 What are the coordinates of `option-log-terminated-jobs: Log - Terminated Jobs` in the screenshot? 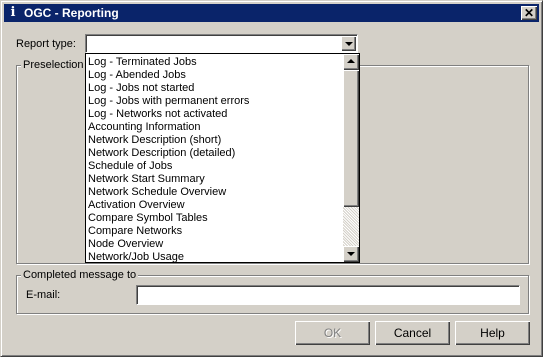 It's located at (215, 62).